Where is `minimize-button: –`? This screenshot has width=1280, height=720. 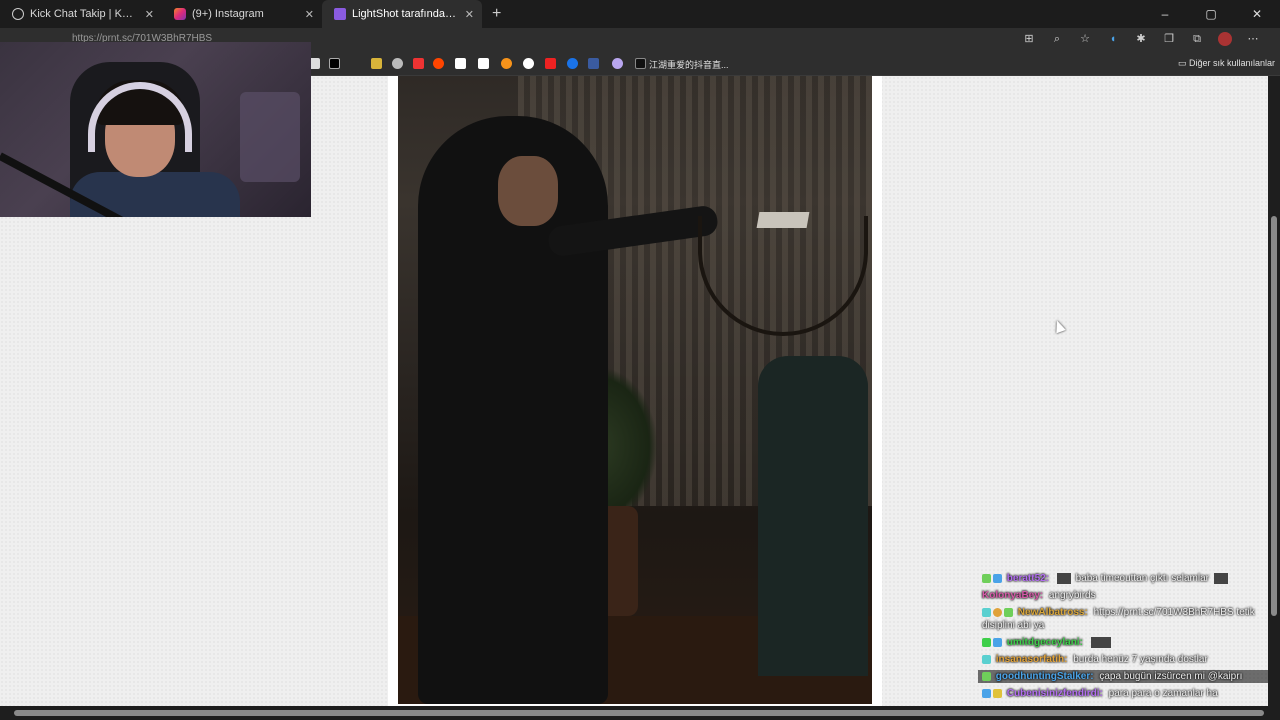 minimize-button: – is located at coordinates (1165, 14).